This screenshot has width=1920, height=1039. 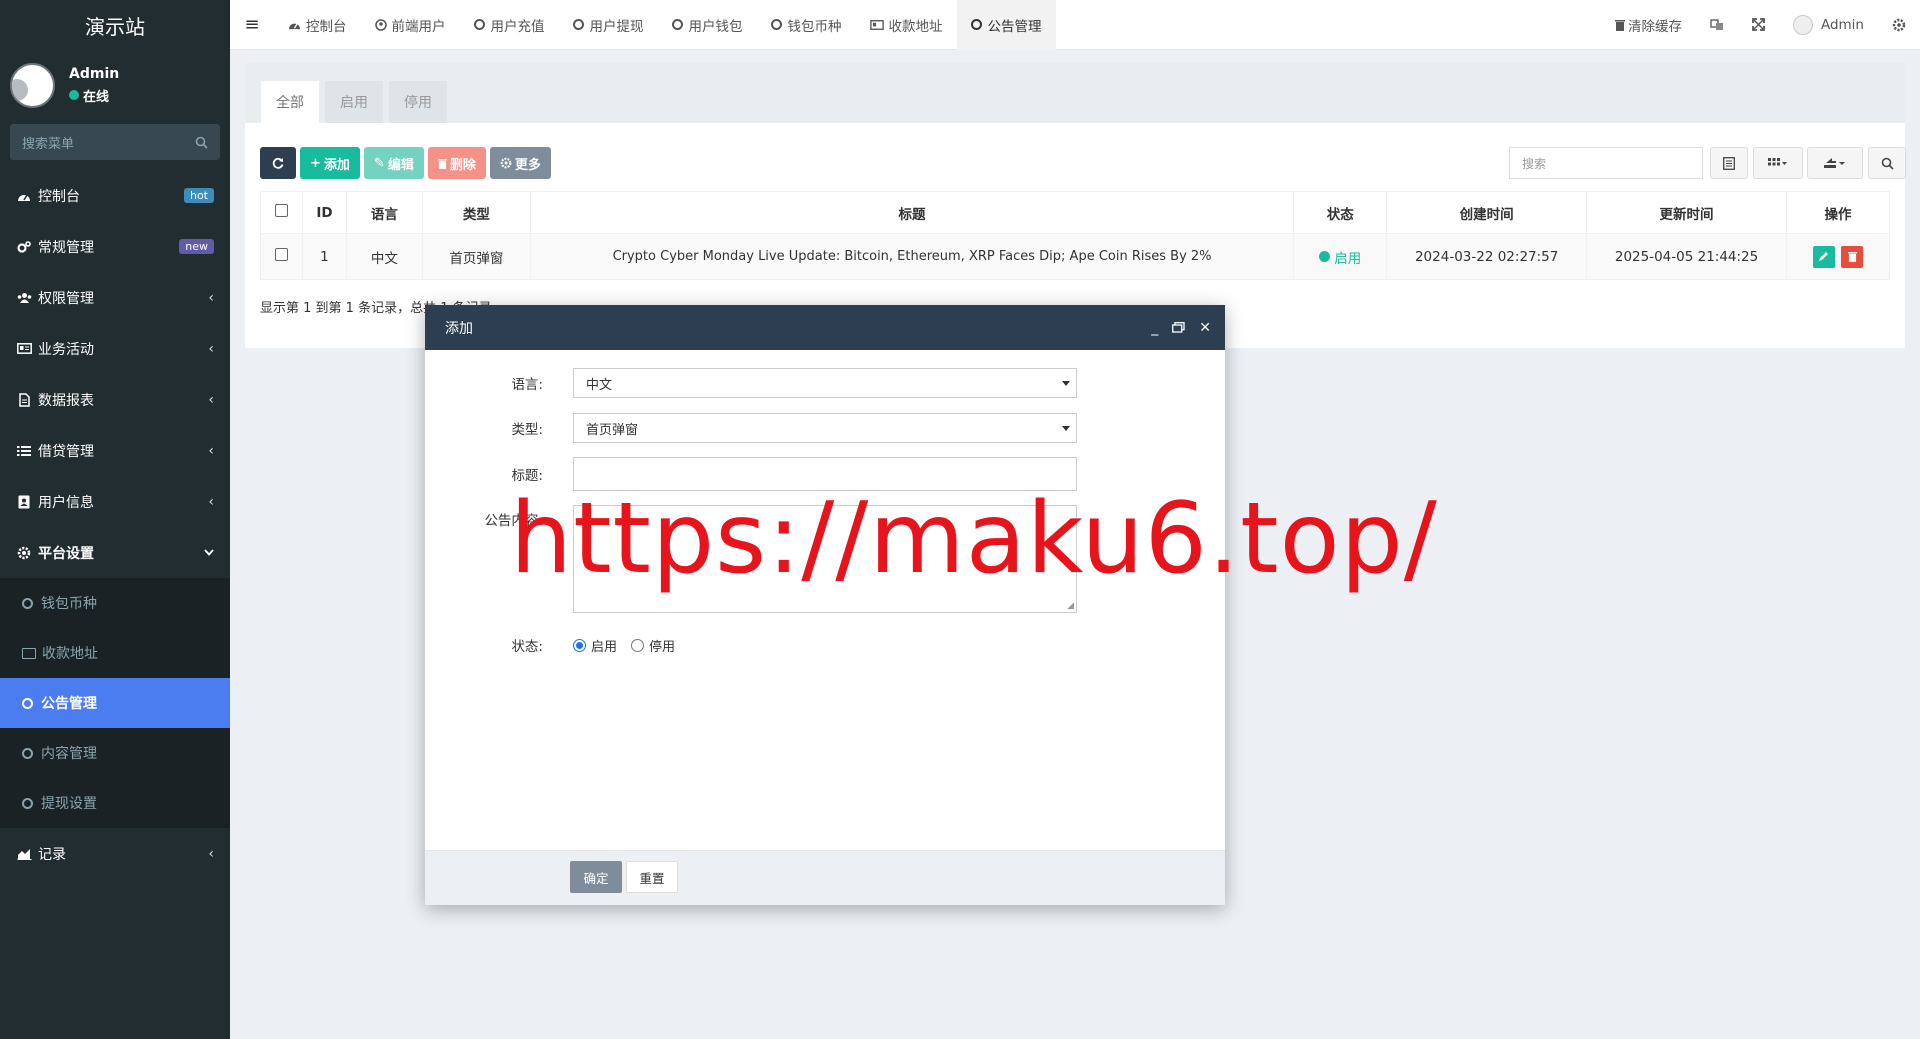 I want to click on status-on-label: 启用, so click(x=604, y=647).